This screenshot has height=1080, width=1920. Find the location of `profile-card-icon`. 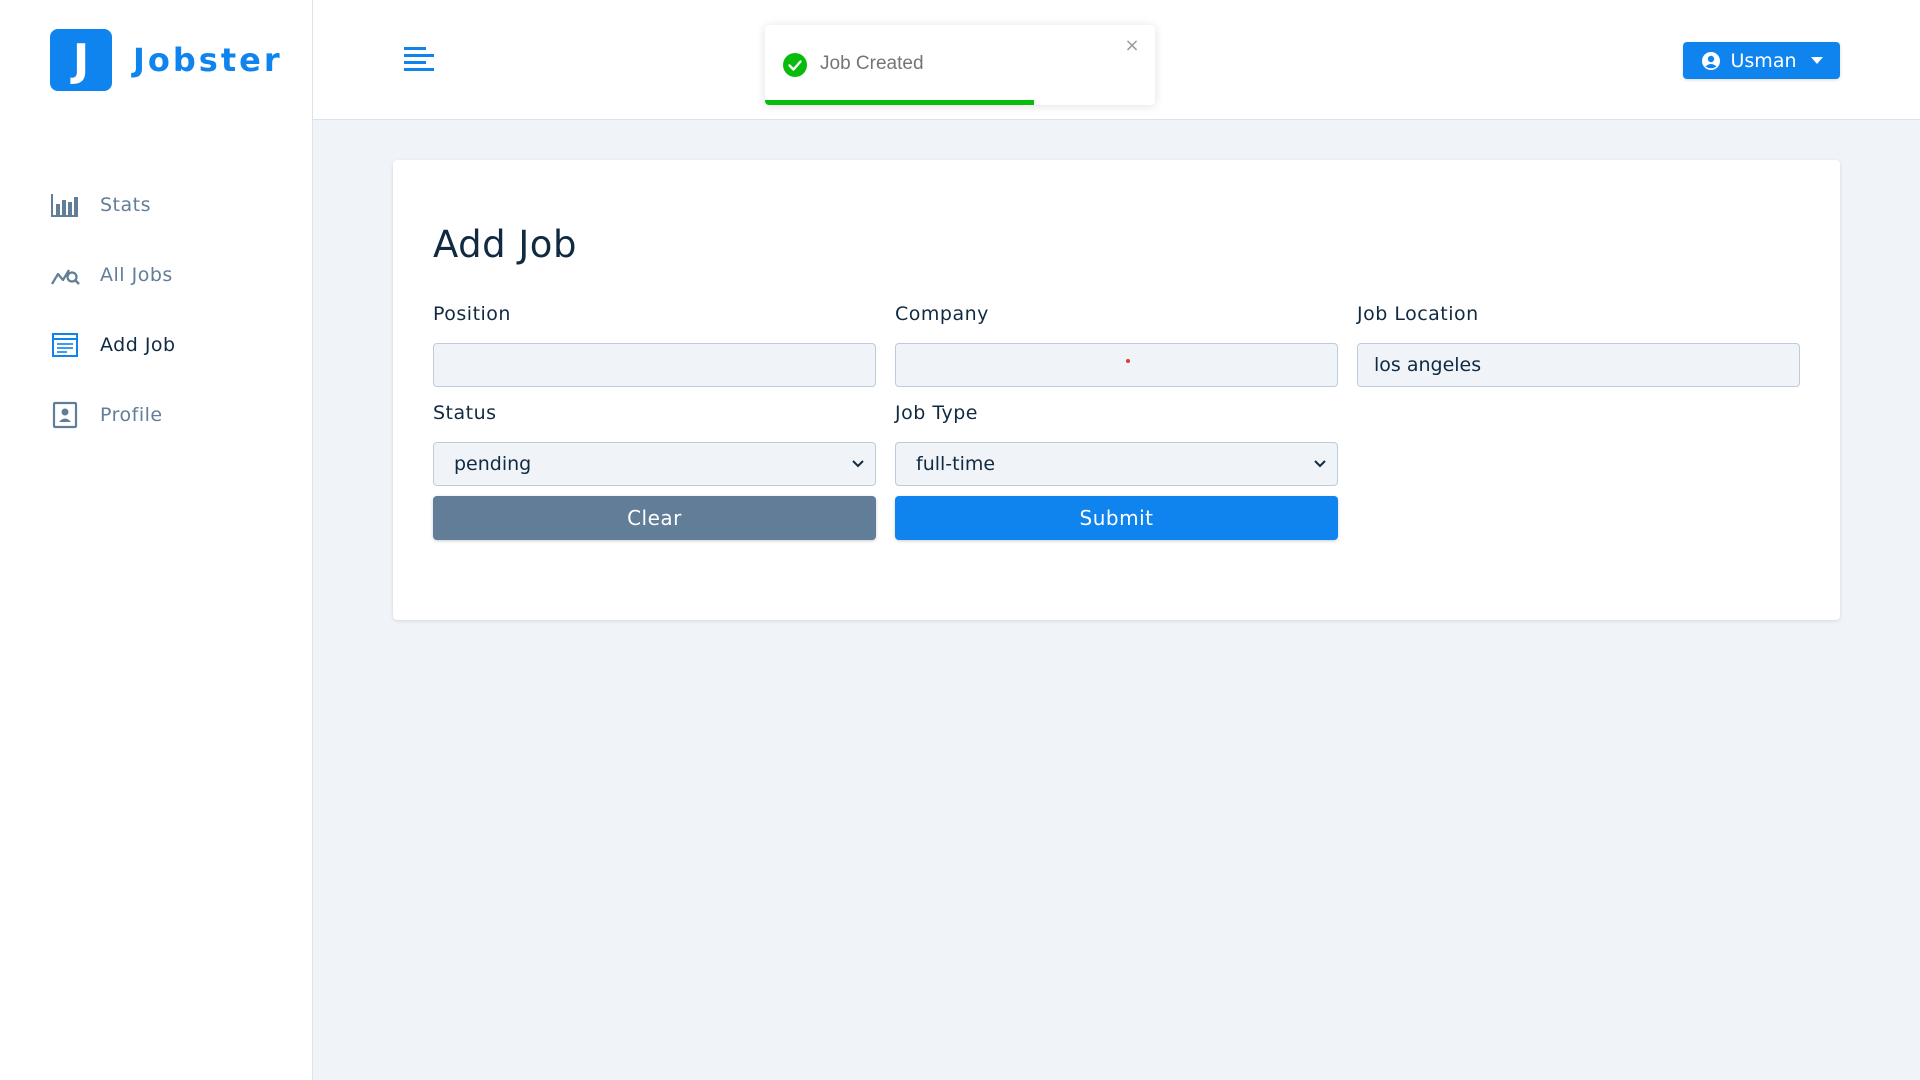

profile-card-icon is located at coordinates (65, 415).